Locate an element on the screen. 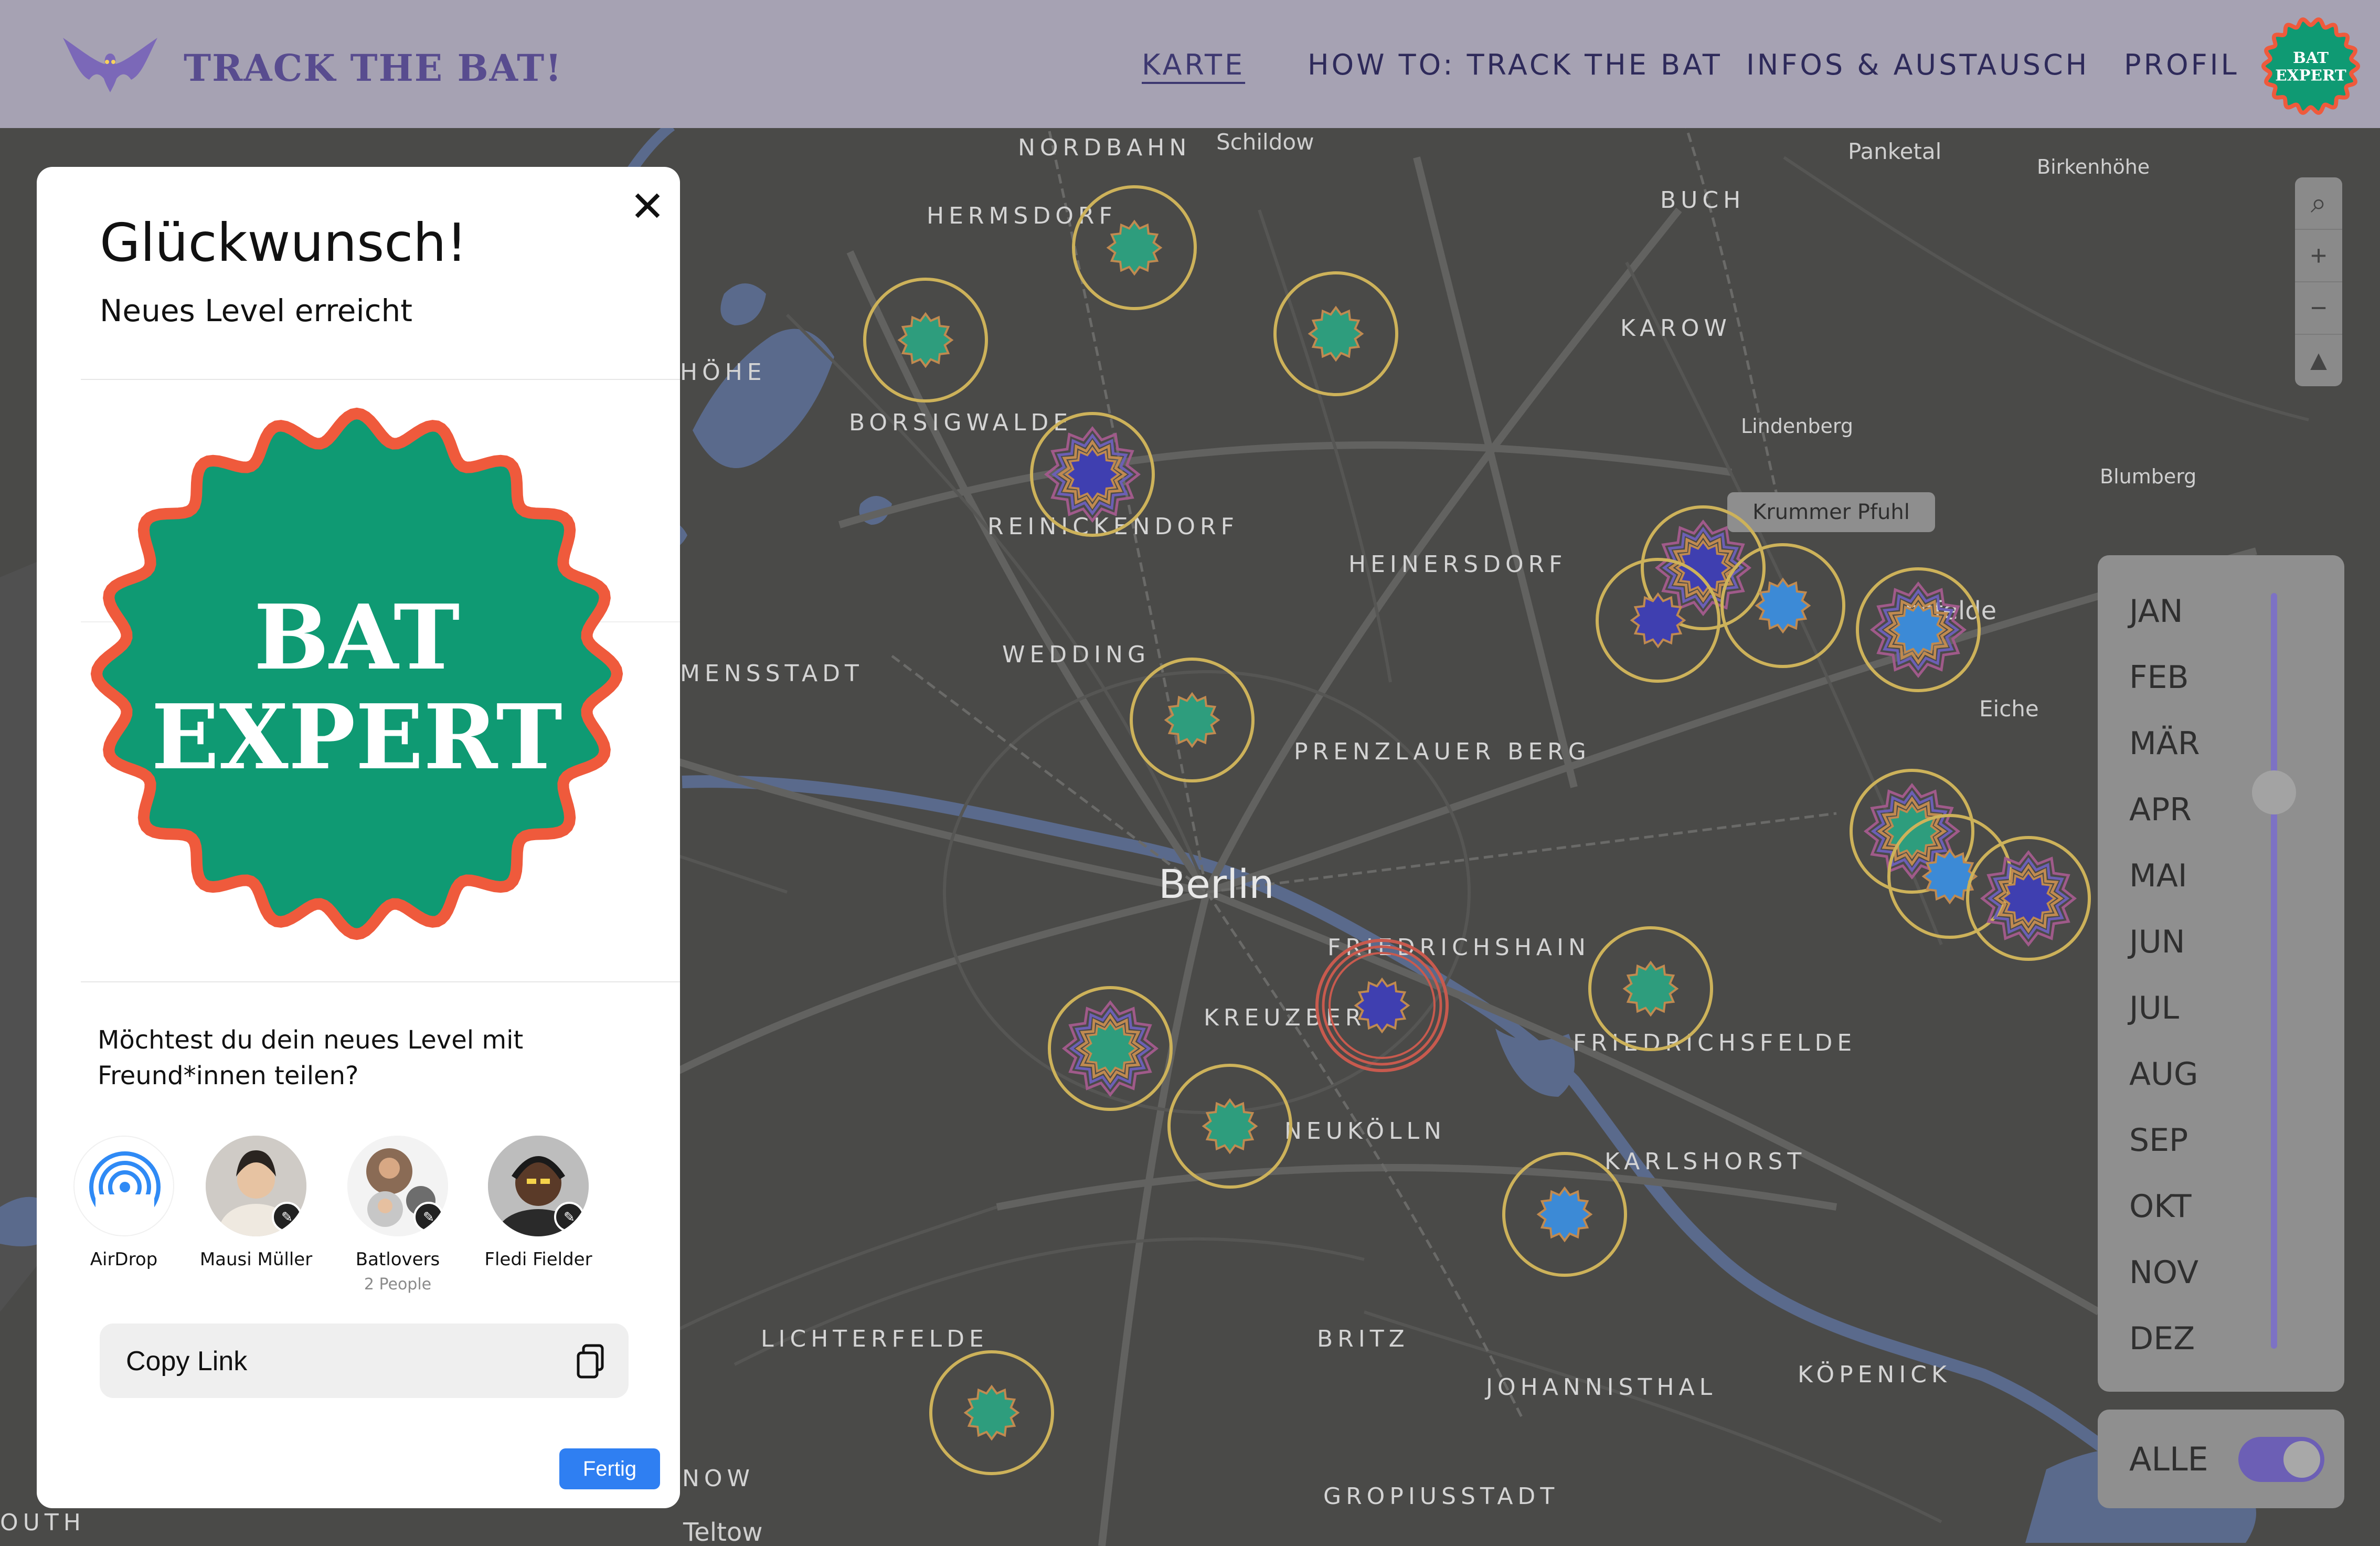  place-label: Panketal is located at coordinates (1895, 151).